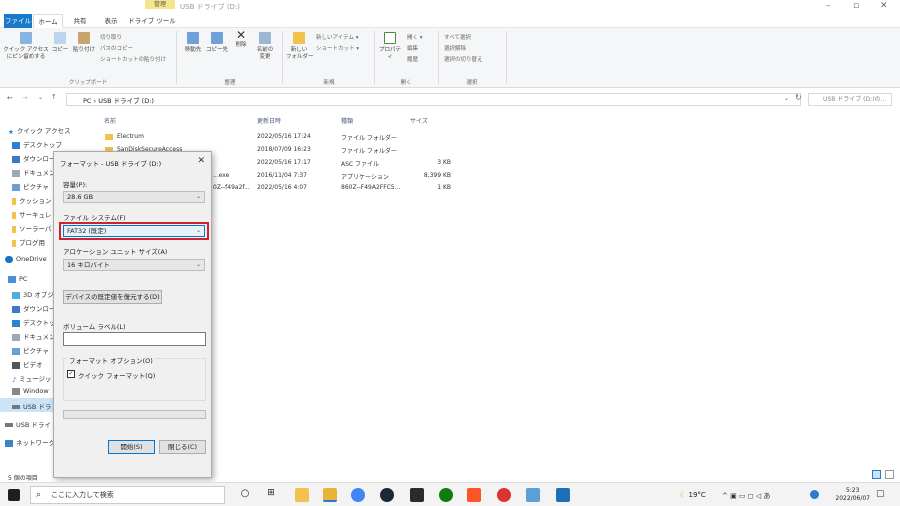 This screenshot has height=506, width=900. I want to click on nav-documents: ドキュメン, so click(34, 172).